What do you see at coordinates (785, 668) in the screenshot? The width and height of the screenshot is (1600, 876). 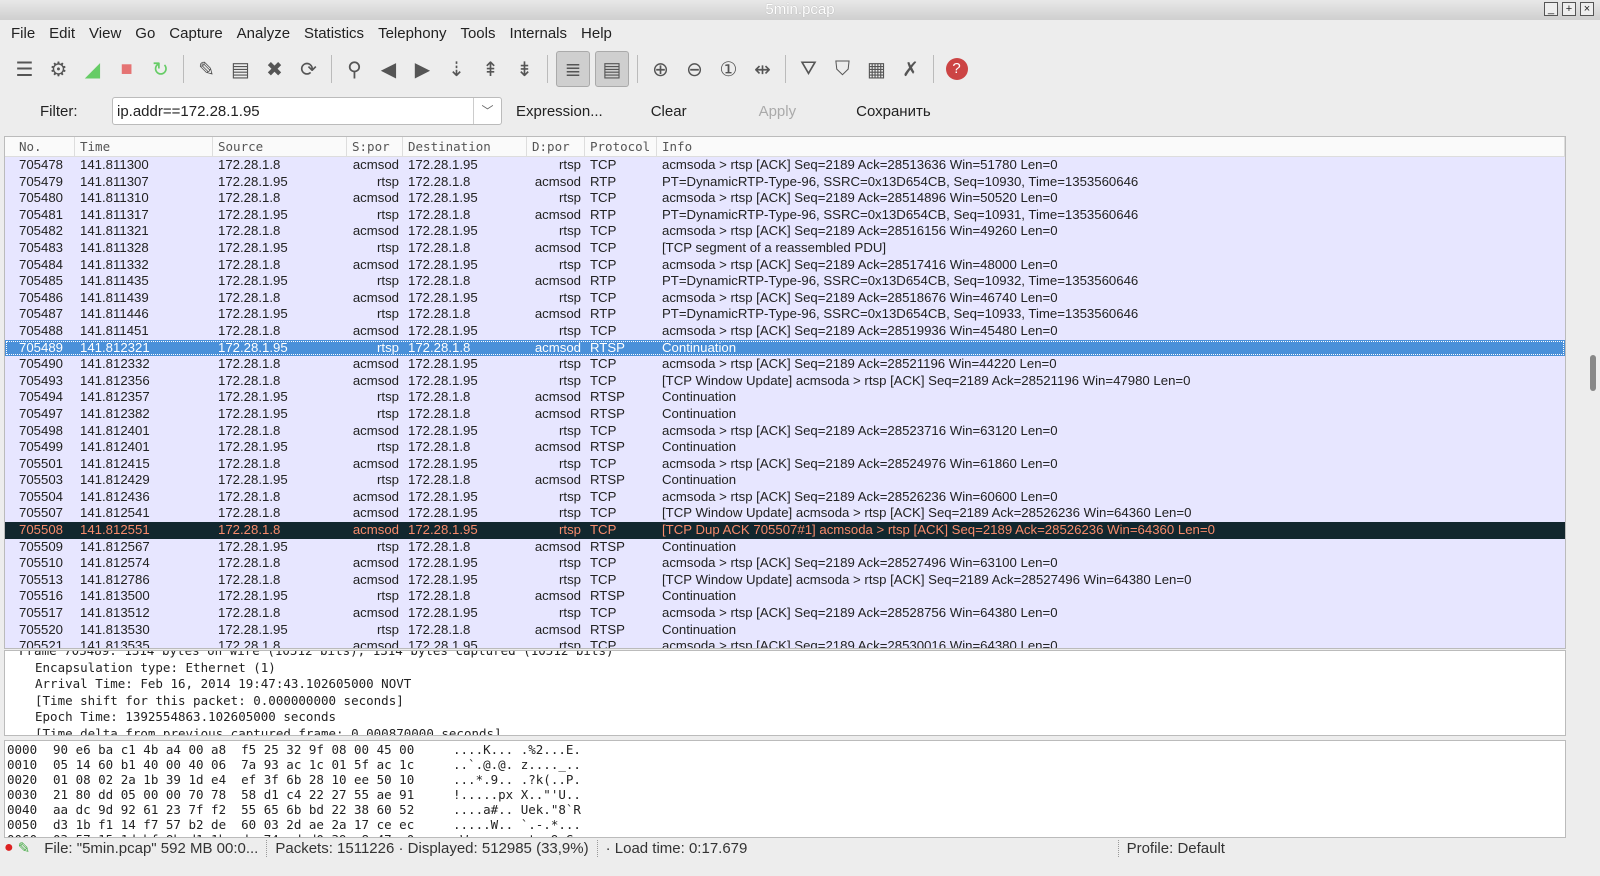 I see `detail-line: Encapsulation type: Ethernet (1)` at bounding box center [785, 668].